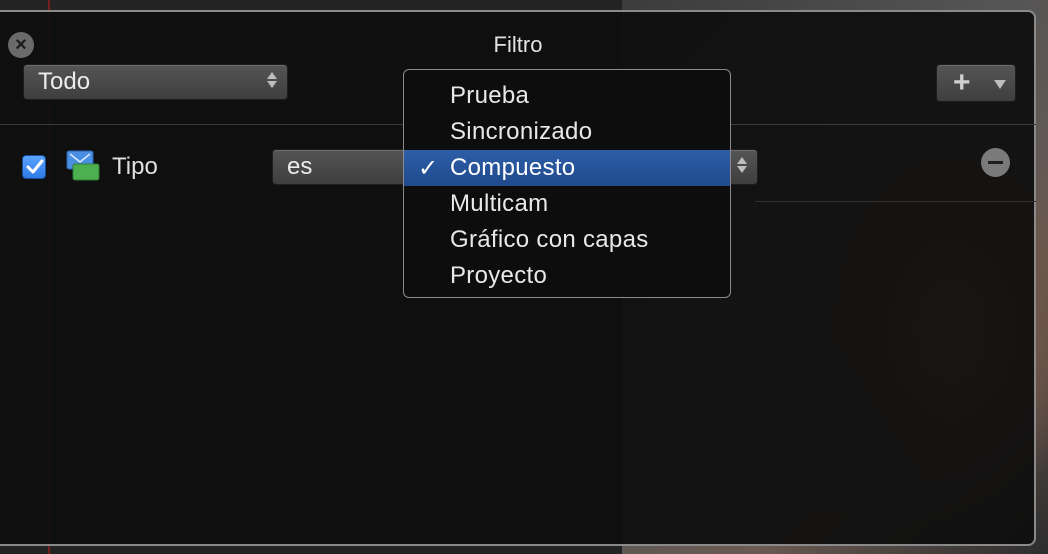 This screenshot has width=1048, height=554. What do you see at coordinates (567, 204) in the screenshot?
I see `menu-item-multicam: Multicam` at bounding box center [567, 204].